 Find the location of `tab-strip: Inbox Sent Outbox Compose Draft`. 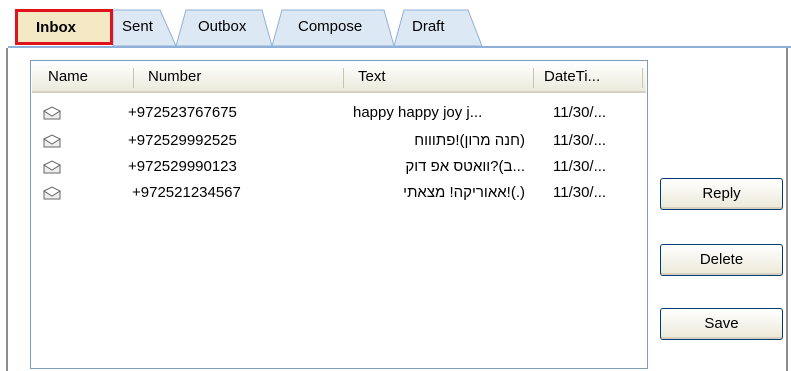

tab-strip: Inbox Sent Outbox Compose Draft is located at coordinates (395, 24).